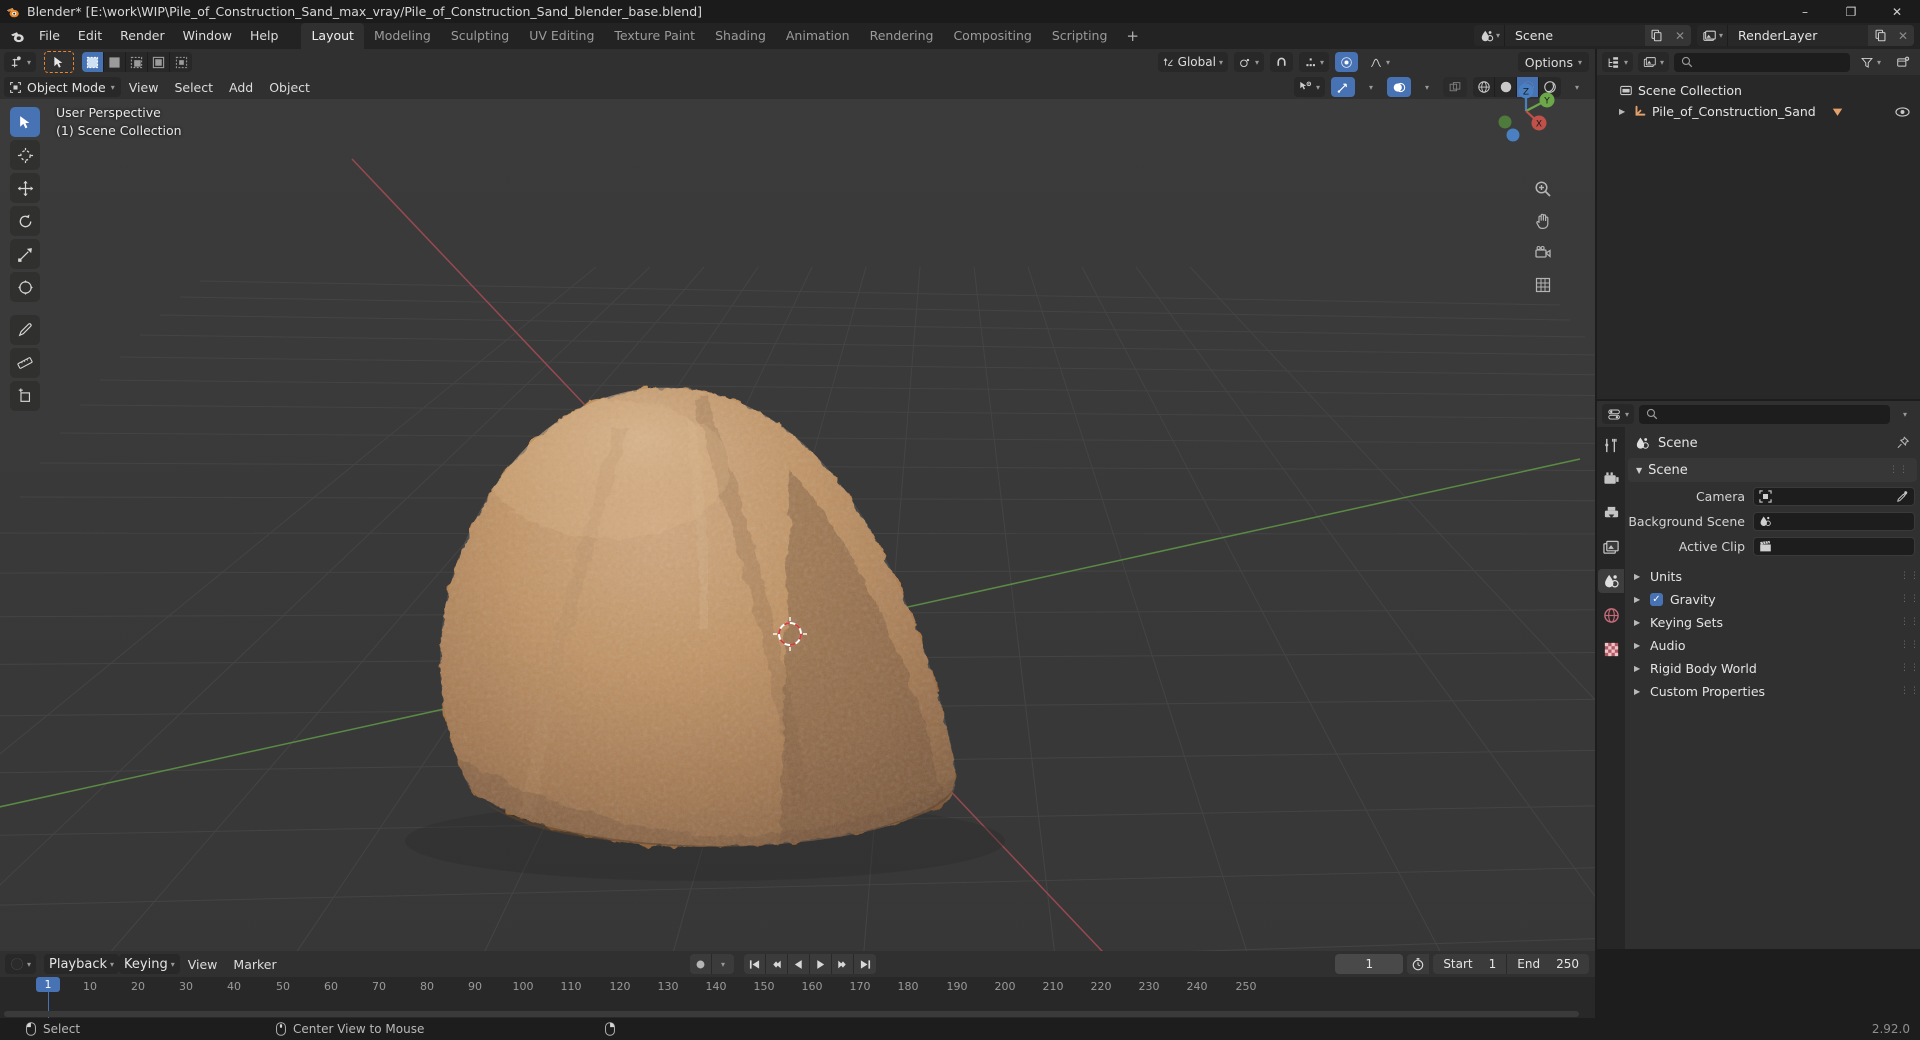 The height and width of the screenshot is (1040, 1920). Describe the element at coordinates (755, 964) in the screenshot. I see `jump-to-start-icon` at that location.